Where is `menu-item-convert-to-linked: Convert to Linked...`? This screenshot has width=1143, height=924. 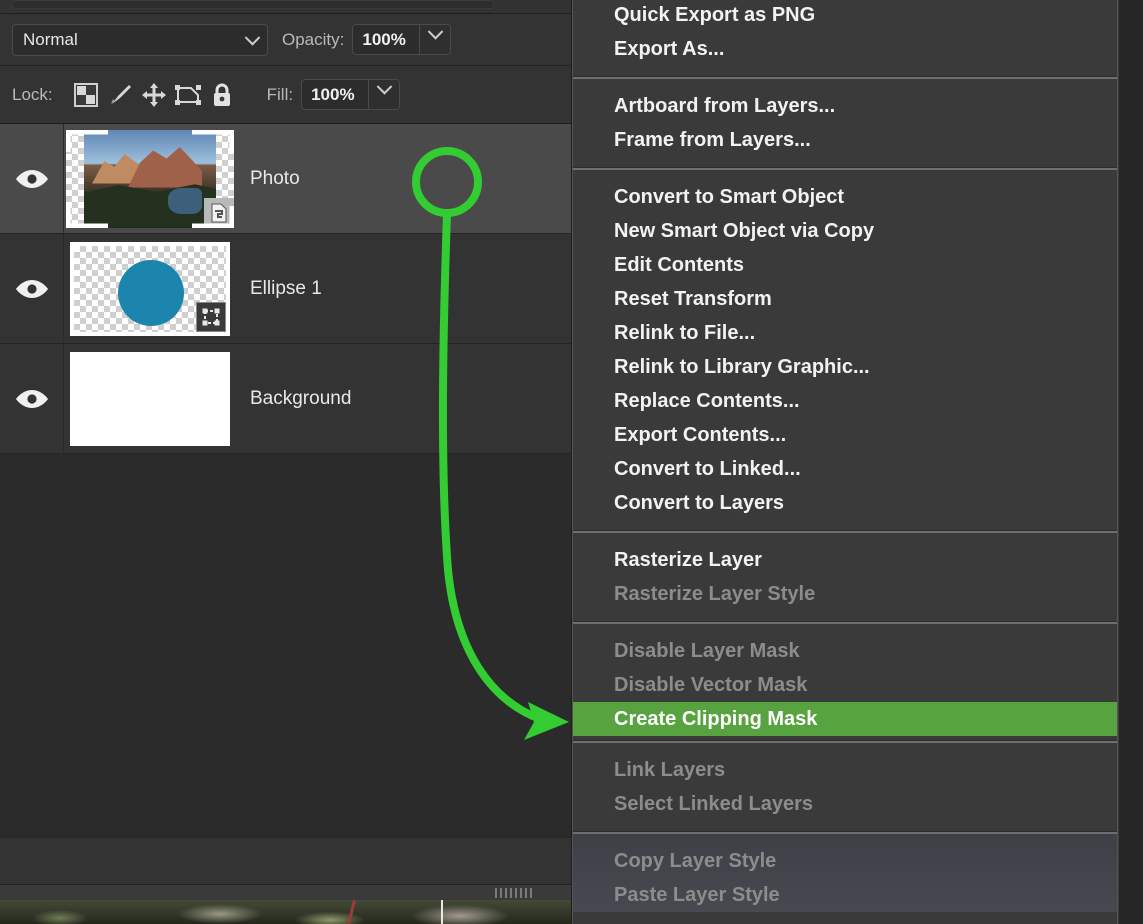 menu-item-convert-to-linked: Convert to Linked... is located at coordinates (845, 469).